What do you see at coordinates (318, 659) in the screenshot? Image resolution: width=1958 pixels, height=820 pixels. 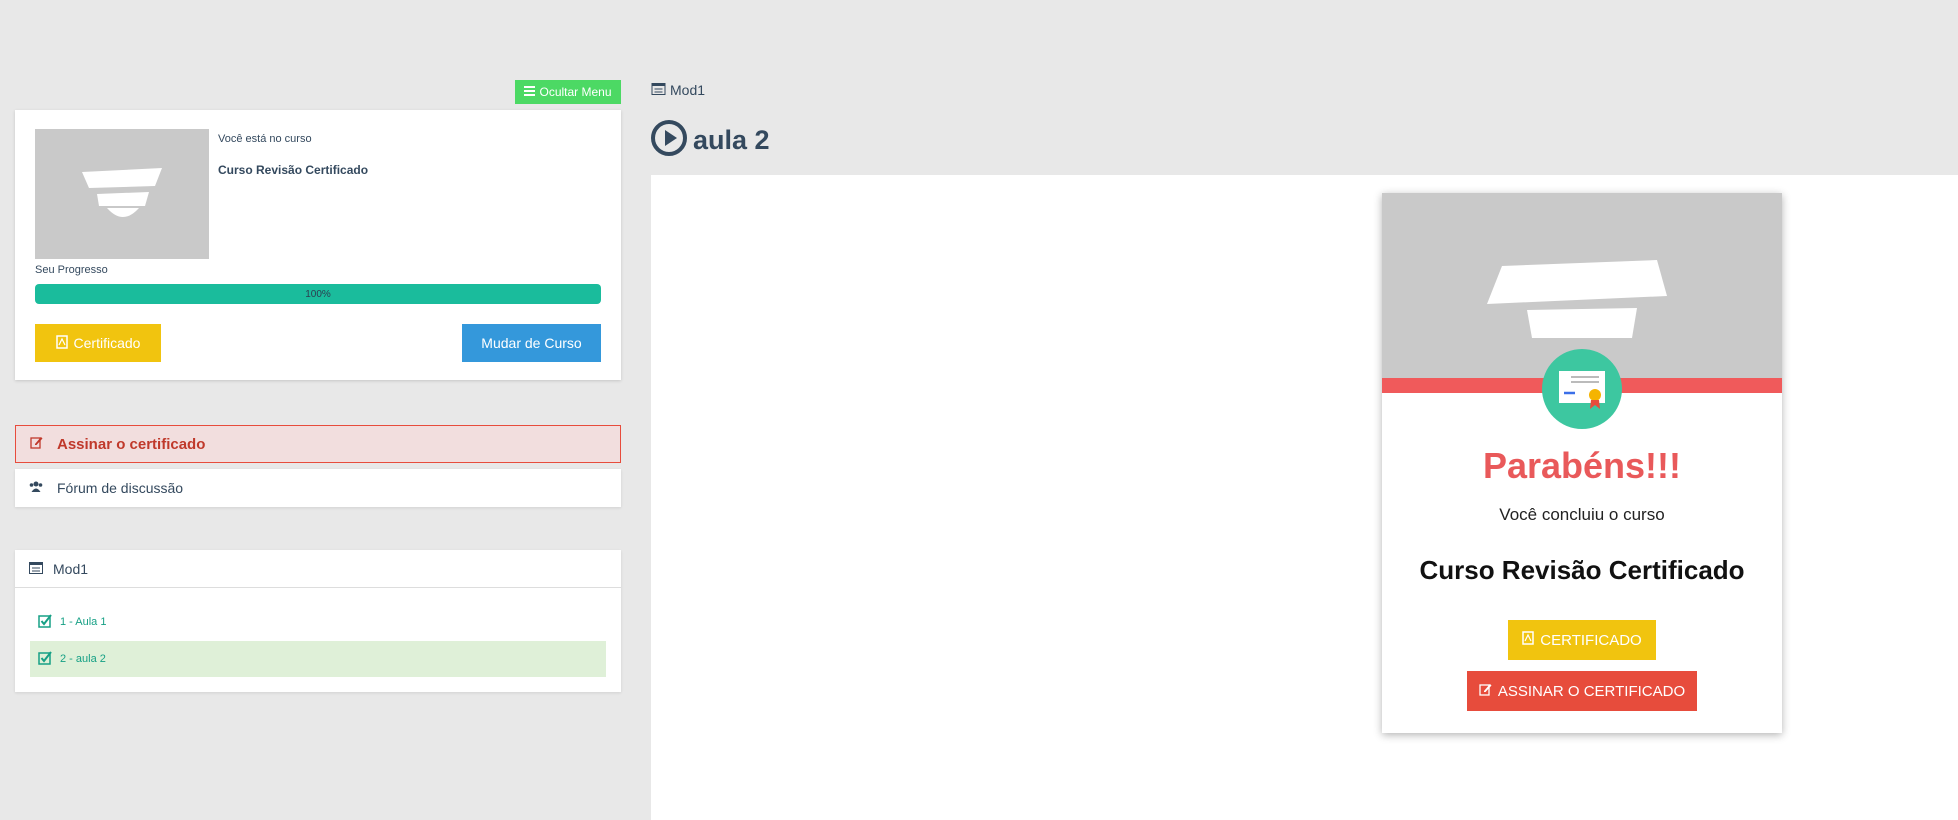 I see `lesson-item-2: 2 - aula 2` at bounding box center [318, 659].